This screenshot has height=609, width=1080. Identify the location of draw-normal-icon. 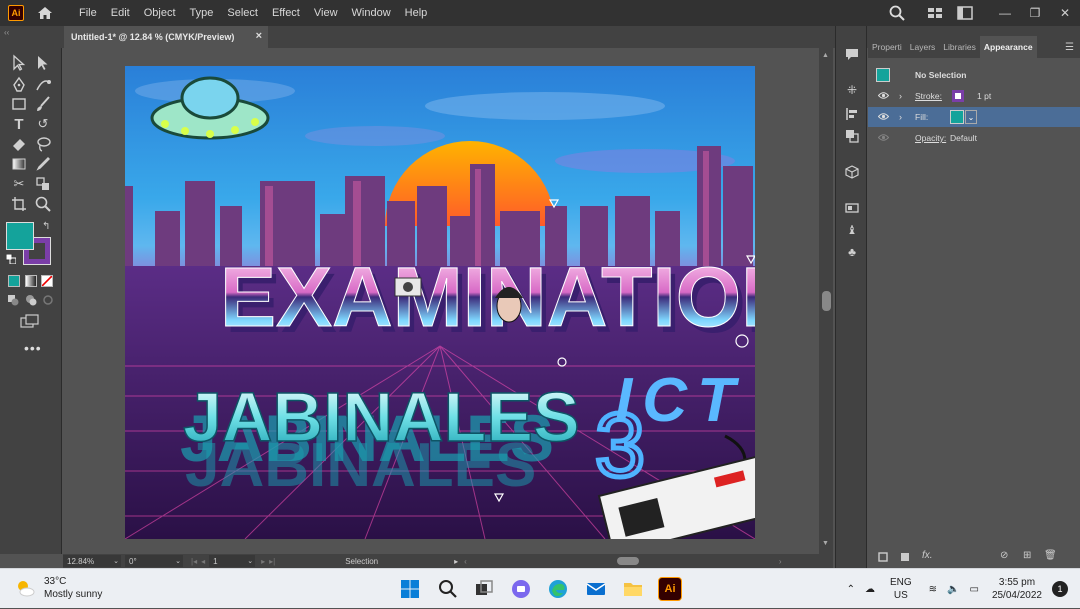
(13, 300).